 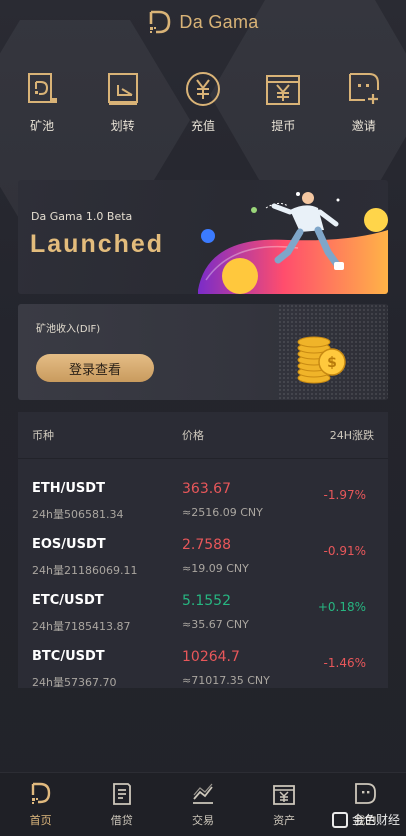 What do you see at coordinates (95, 368) in the screenshot?
I see `login-to-view-button: 登录查看` at bounding box center [95, 368].